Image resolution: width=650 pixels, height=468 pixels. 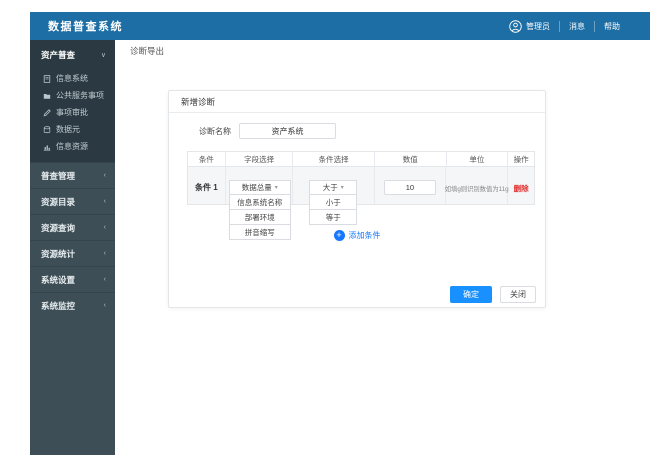 I want to click on sidebar-item-label: 公共服务事项, so click(x=80, y=95).